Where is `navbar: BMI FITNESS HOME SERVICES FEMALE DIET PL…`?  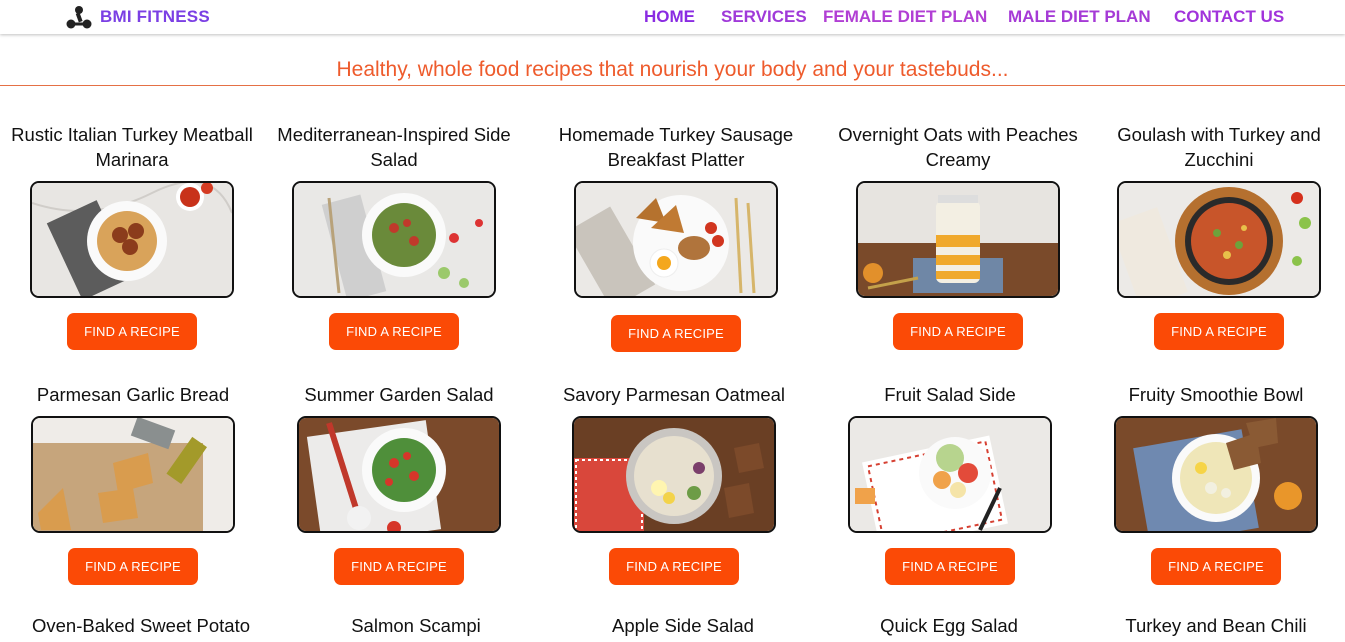 navbar: BMI FITNESS HOME SERVICES FEMALE DIET PL… is located at coordinates (672, 17).